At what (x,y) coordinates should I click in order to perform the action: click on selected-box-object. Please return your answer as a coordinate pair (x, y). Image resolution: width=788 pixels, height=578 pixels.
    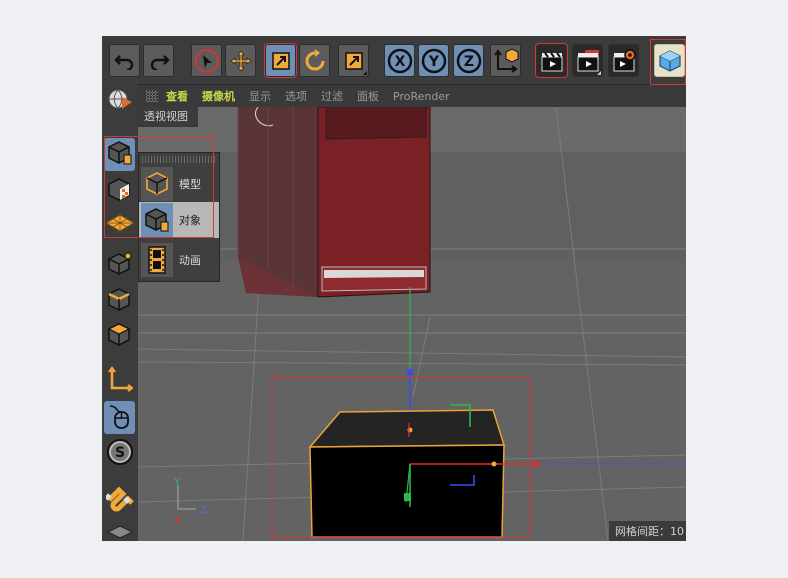
    Looking at the image, I should click on (407, 473).